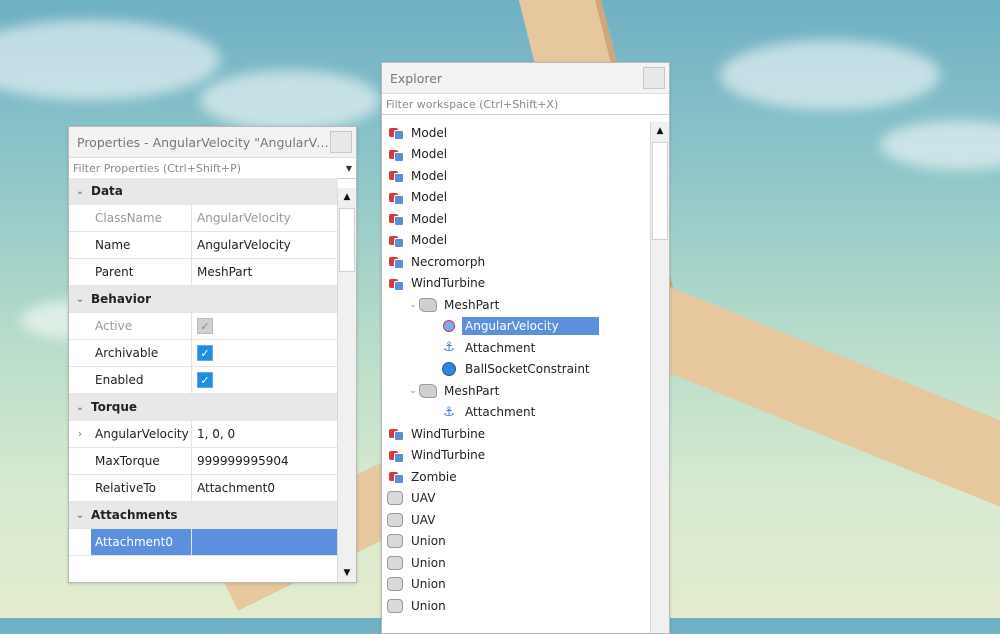 Image resolution: width=1000 pixels, height=634 pixels. I want to click on angular-velocity-icon-glyph, so click(449, 326).